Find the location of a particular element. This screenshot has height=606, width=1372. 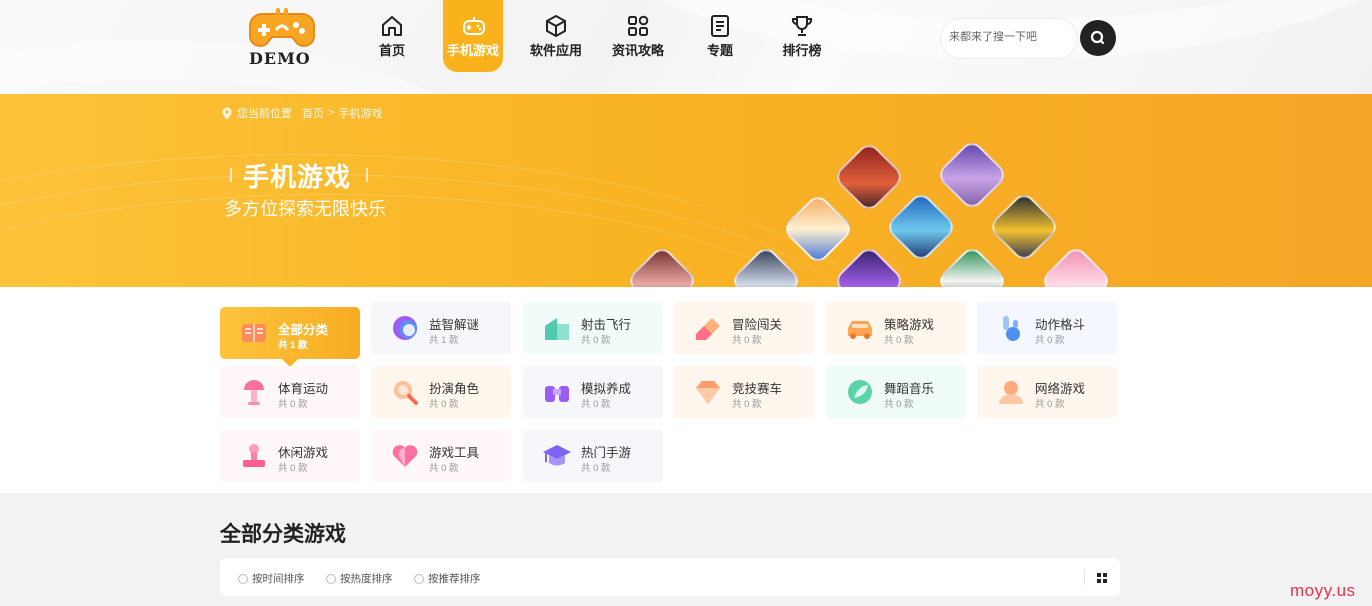

lamp-icon is located at coordinates (254, 392).